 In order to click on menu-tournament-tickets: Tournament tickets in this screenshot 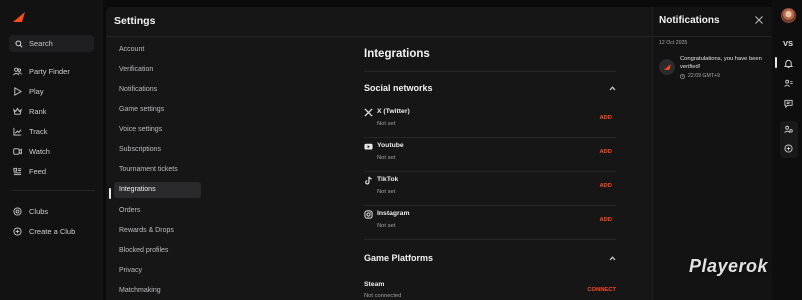, I will do `click(157, 170)`.